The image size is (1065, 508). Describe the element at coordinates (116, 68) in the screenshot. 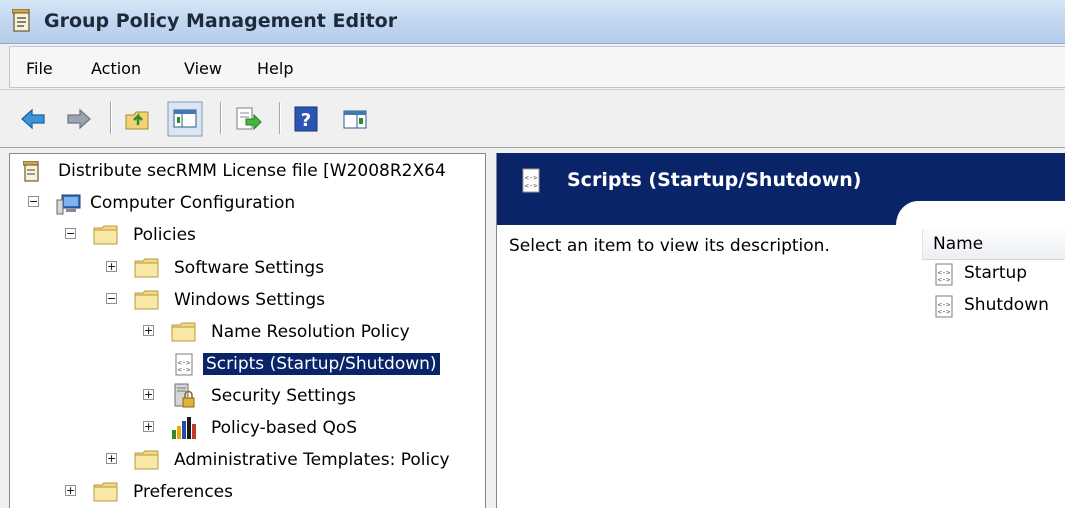

I see `menu-action: Action` at that location.